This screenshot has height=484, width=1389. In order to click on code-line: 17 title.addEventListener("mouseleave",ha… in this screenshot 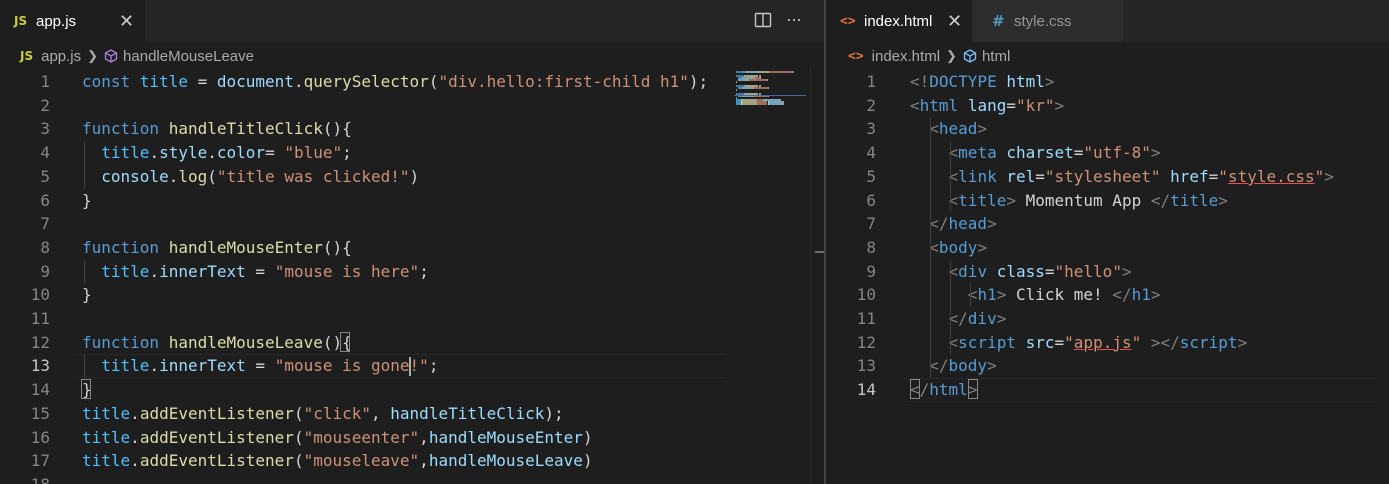, I will do `click(364, 461)`.